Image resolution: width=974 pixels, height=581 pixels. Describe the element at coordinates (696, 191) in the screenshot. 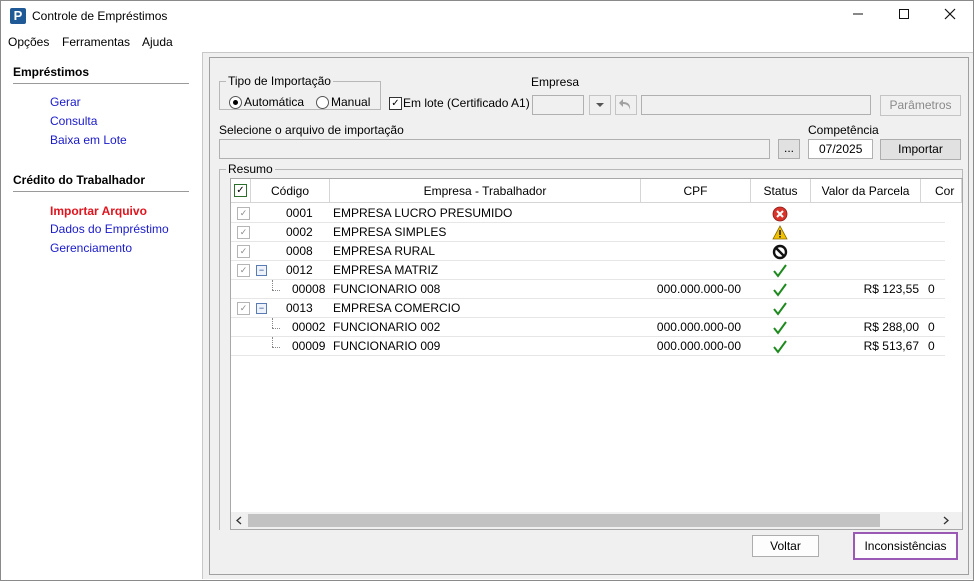

I see `column-header-cpf: CPF` at that location.